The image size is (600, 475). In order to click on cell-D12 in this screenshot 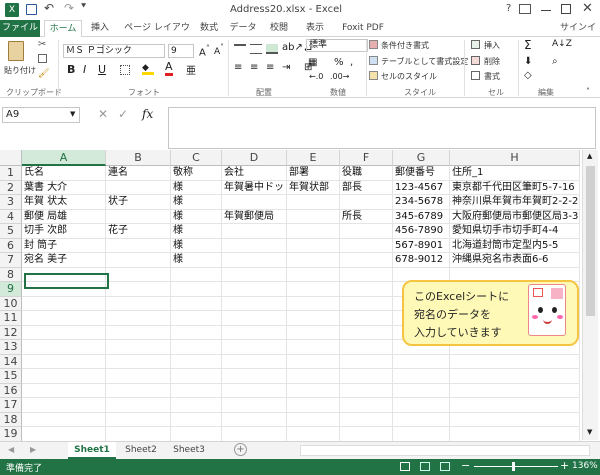, I will do `click(254, 332)`.